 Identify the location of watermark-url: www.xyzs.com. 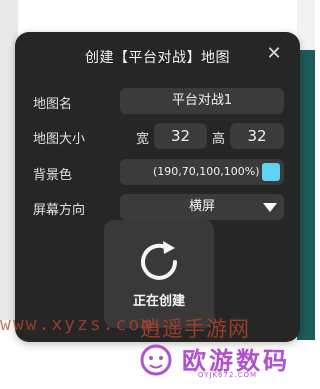
(77, 324).